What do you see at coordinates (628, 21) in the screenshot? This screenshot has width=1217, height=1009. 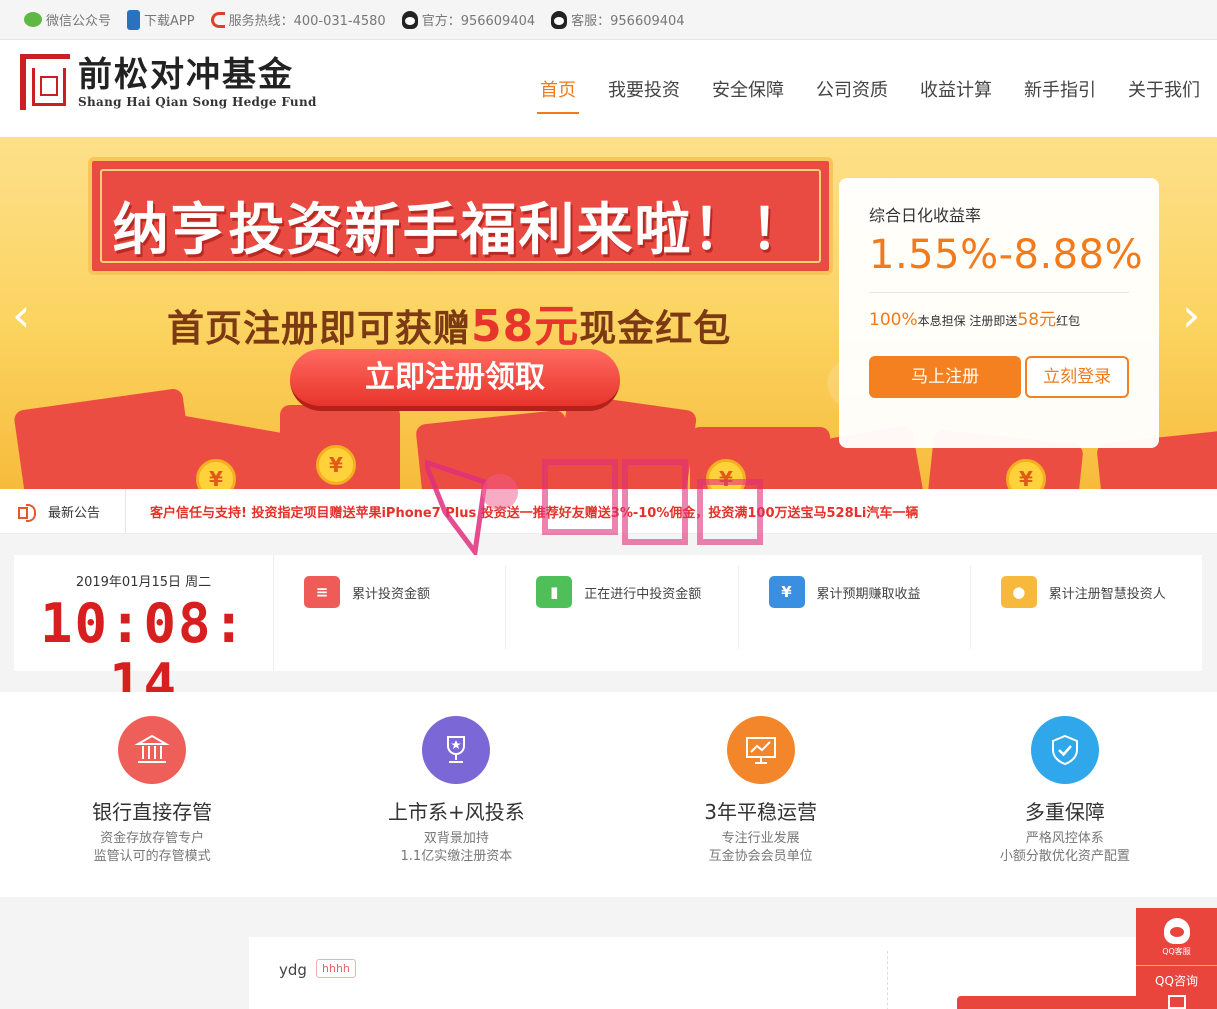 I see `service-qq-label: 客服：956609404` at bounding box center [628, 21].